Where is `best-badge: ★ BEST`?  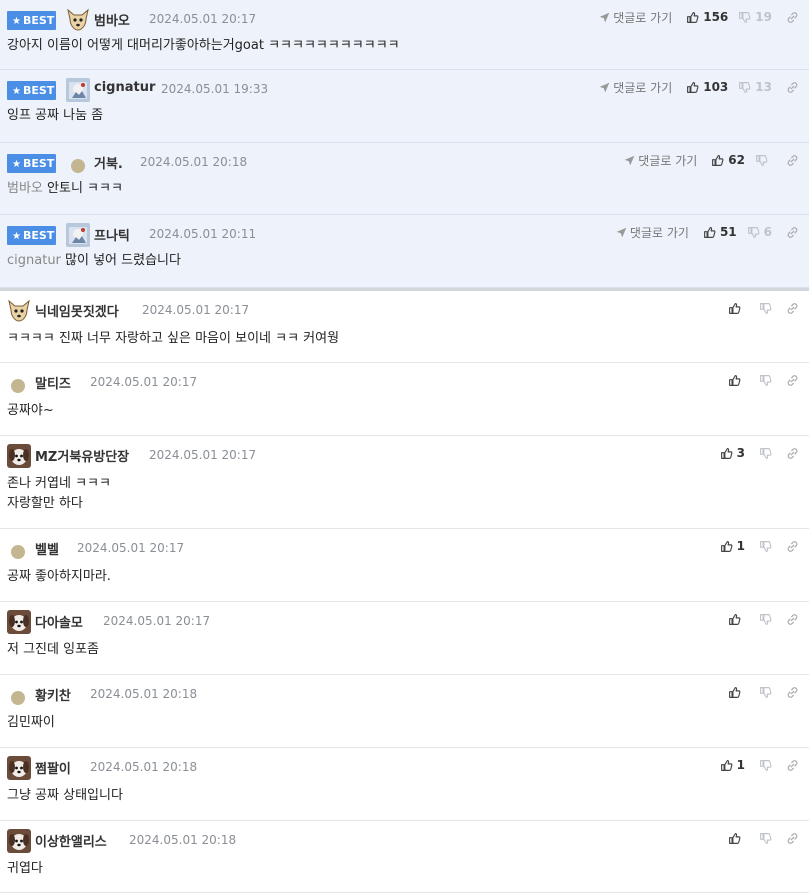
best-badge: ★ BEST is located at coordinates (31, 235).